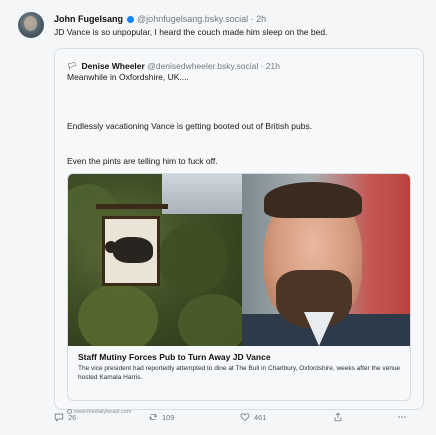 This screenshot has width=436, height=435. Describe the element at coordinates (113, 66) in the screenshot. I see `quoted-author-name: Denise Wheeler` at that location.